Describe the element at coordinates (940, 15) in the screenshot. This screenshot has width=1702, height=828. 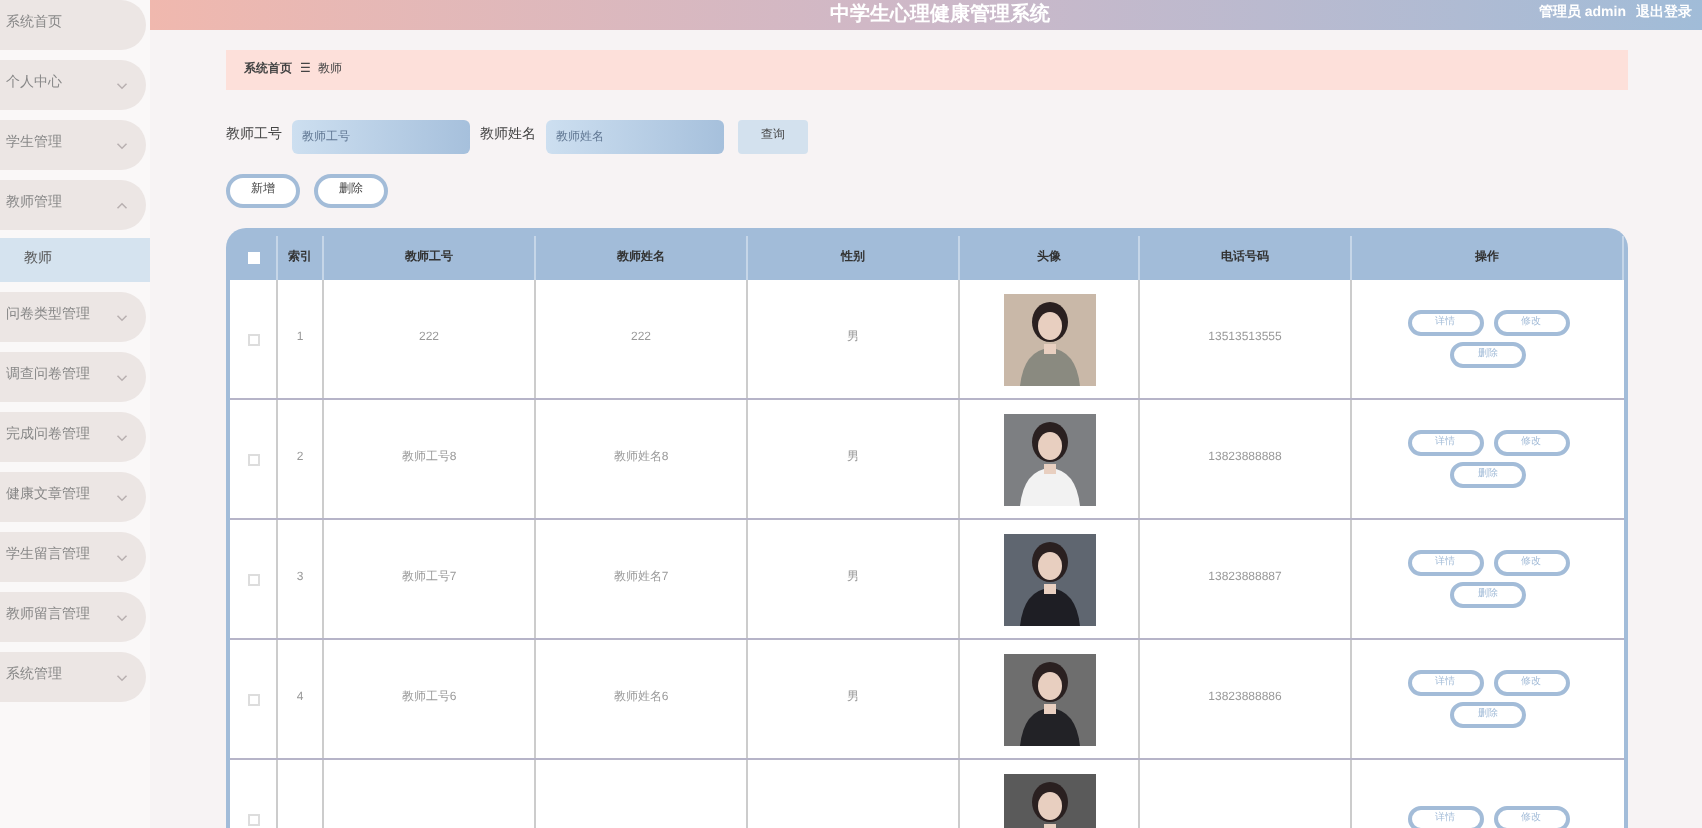
I see `system-title: 中学生心理健康管理系统` at that location.